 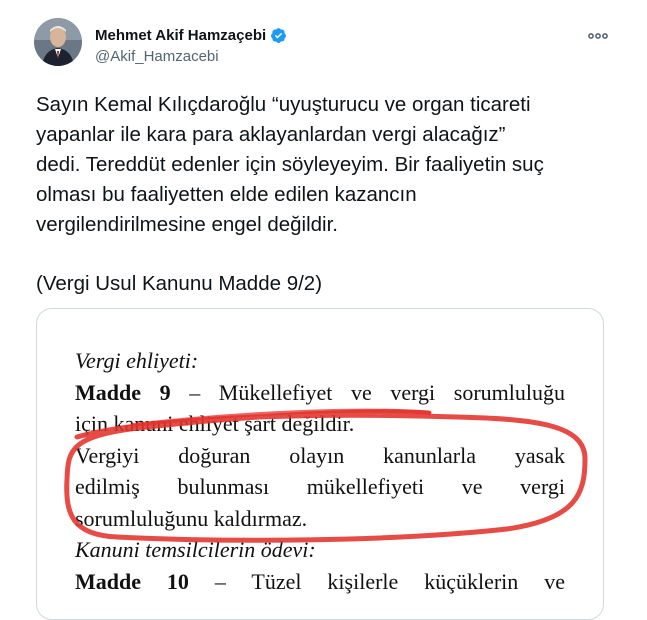 I want to click on author-display-name: Mehmet Akif Hamzaçebi, so click(x=180, y=35).